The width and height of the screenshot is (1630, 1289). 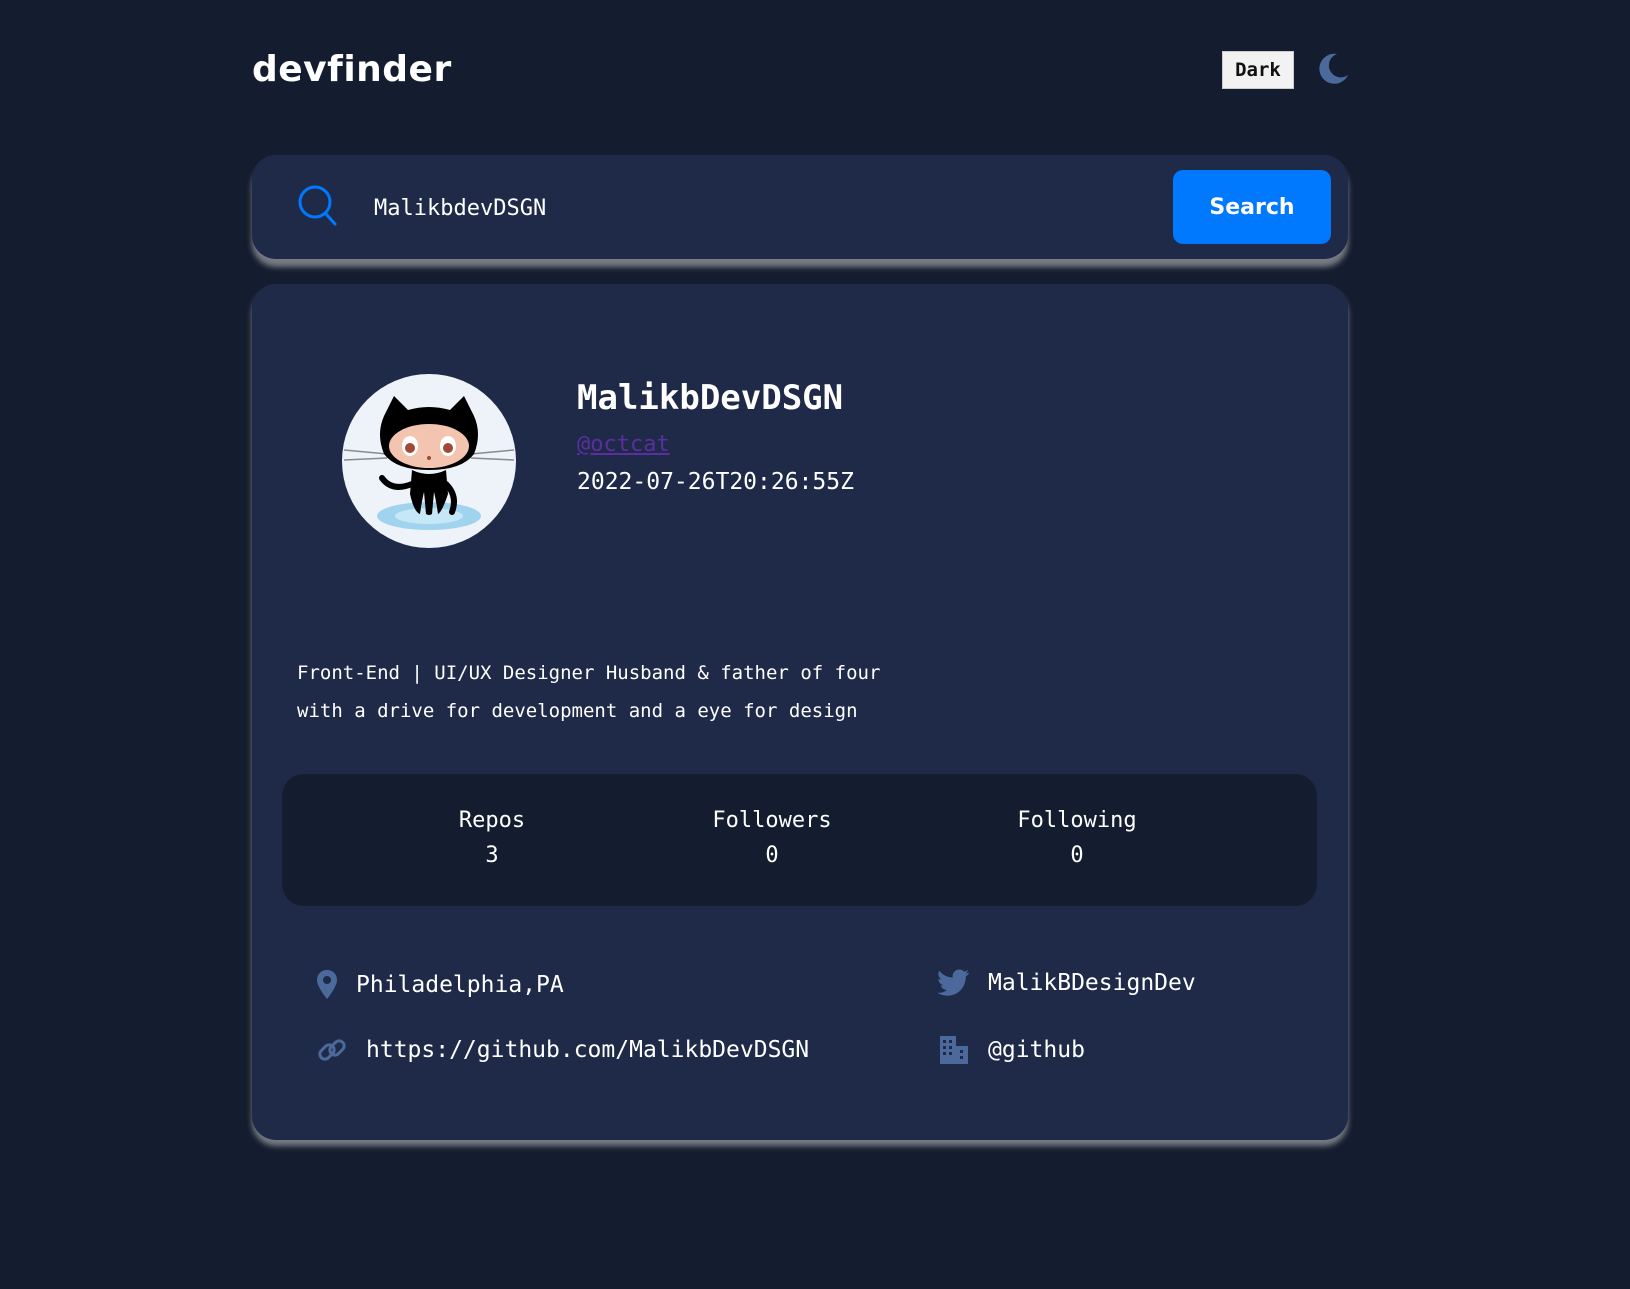 I want to click on twitter-handle: MalikBDesignDev, so click(x=1092, y=983).